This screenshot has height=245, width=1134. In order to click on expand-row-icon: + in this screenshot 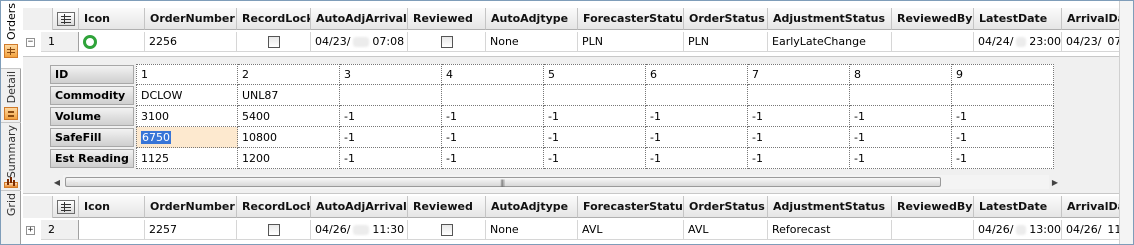, I will do `click(30, 230)`.